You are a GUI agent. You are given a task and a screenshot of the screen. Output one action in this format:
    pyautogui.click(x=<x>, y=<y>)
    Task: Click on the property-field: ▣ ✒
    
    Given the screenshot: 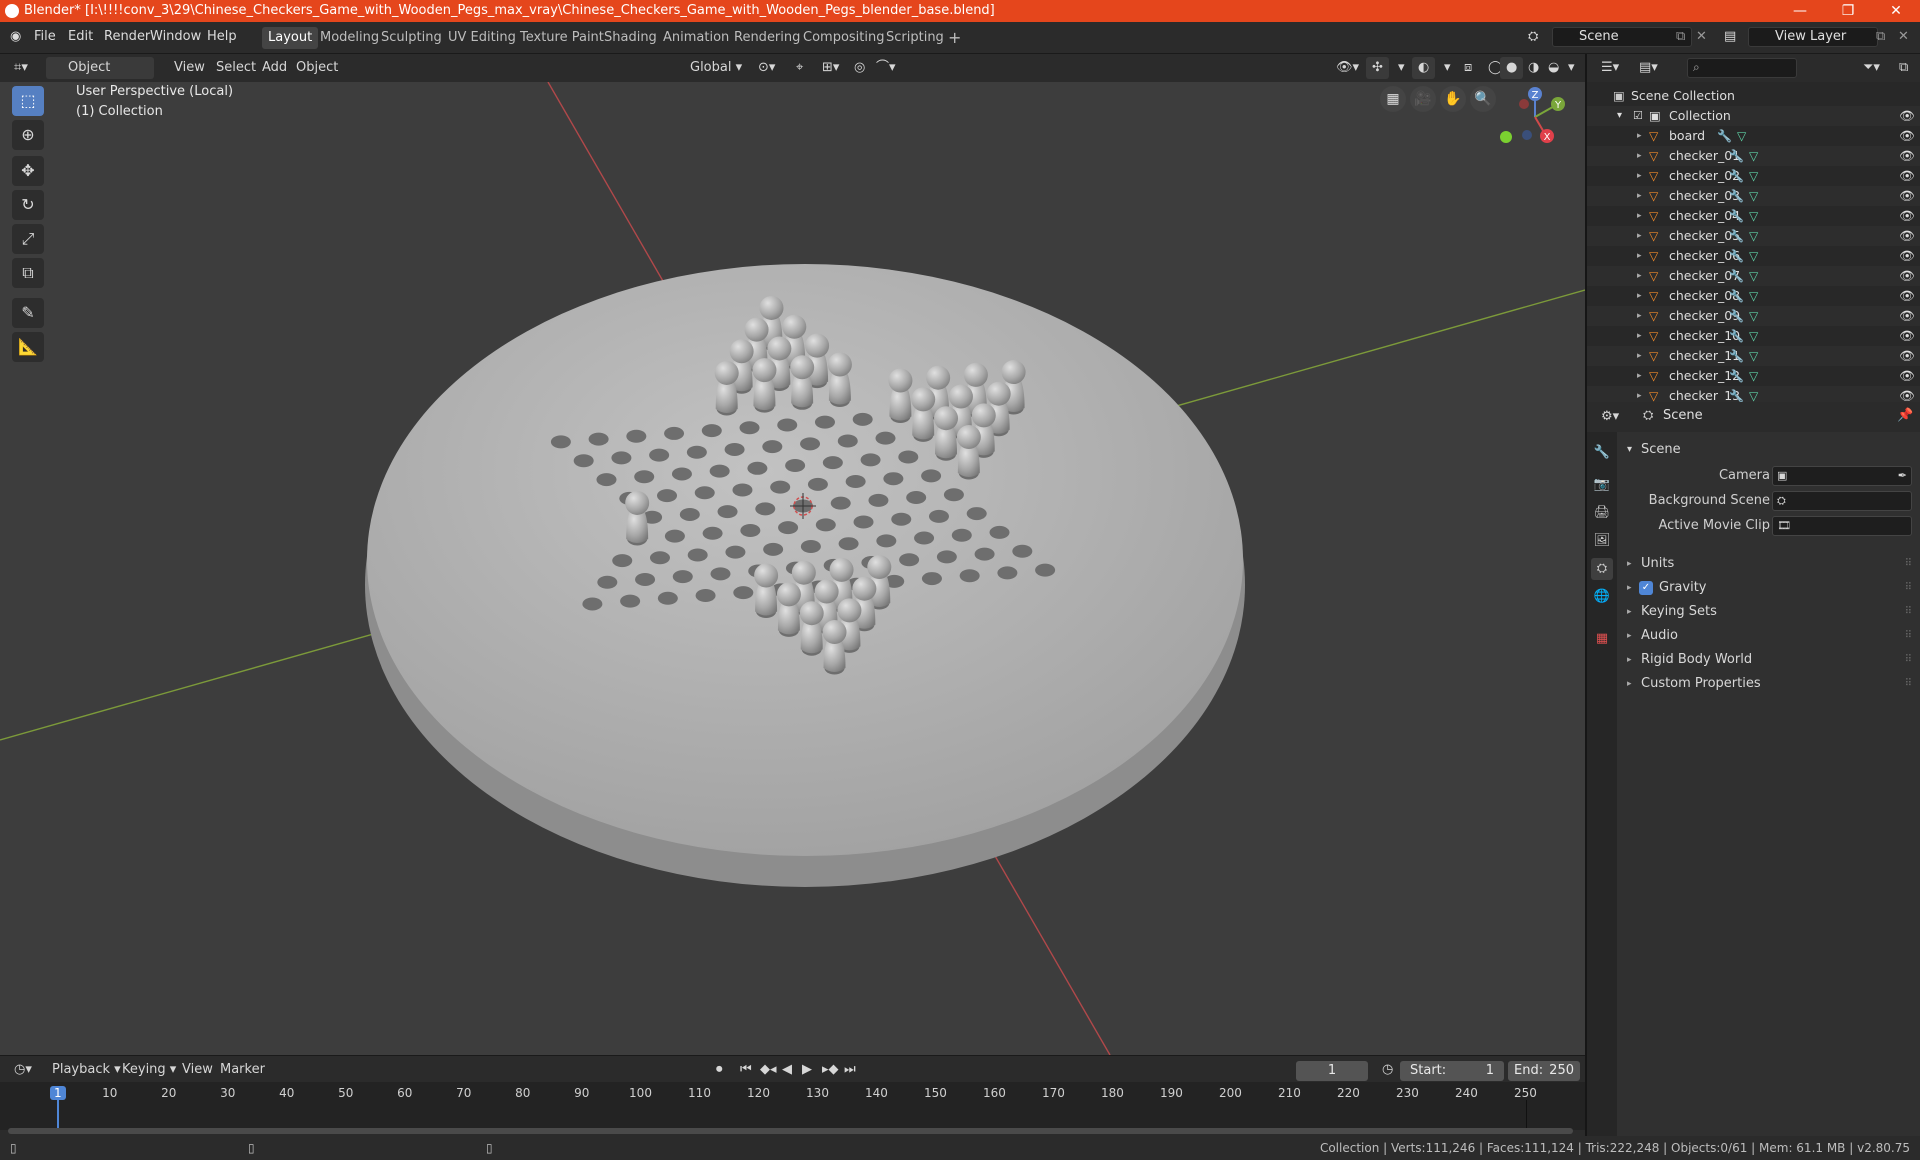 What is the action you would take?
    pyautogui.click(x=1842, y=476)
    